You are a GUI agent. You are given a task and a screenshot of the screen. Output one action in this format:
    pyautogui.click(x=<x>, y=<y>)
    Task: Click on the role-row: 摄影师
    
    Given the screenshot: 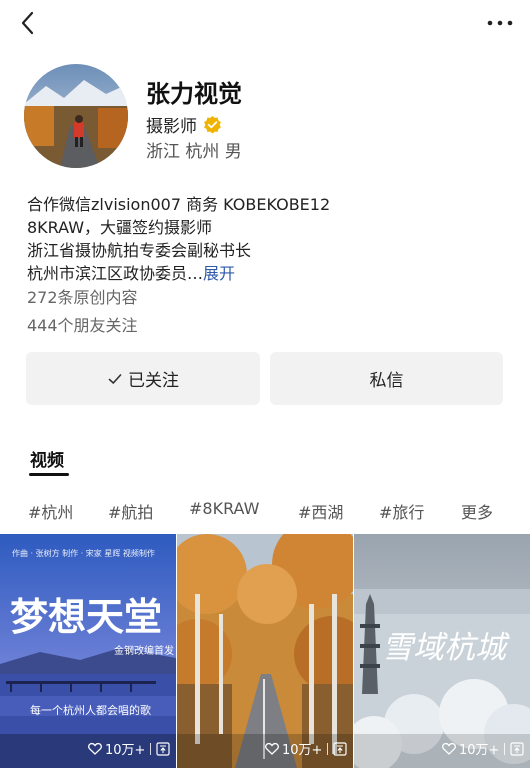 What is the action you would take?
    pyautogui.click(x=184, y=124)
    